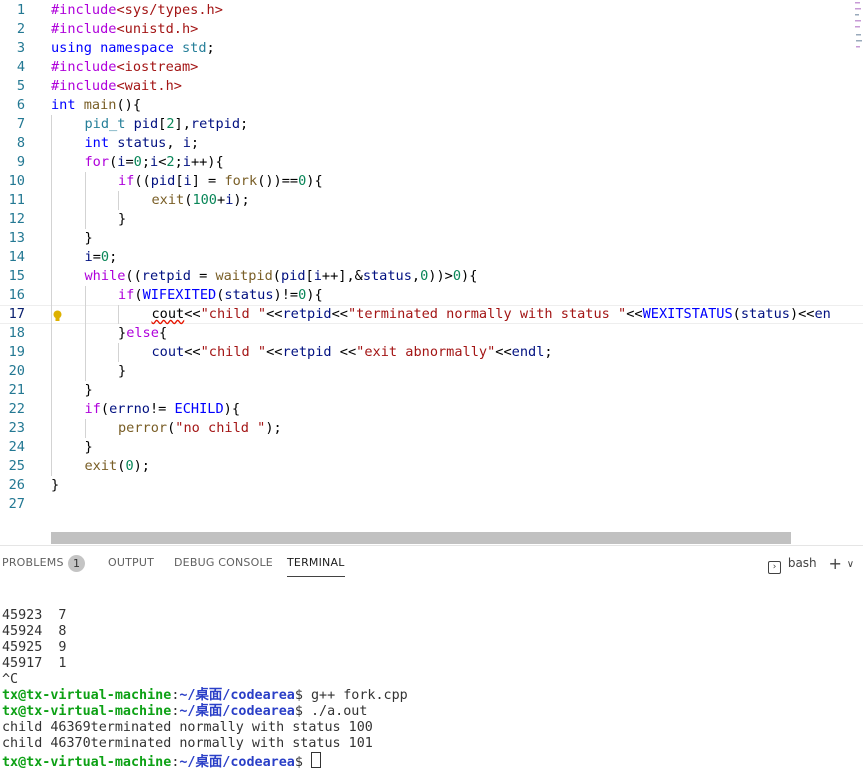 This screenshot has height=771, width=863. Describe the element at coordinates (20, 86) in the screenshot. I see `line-number: 5` at that location.